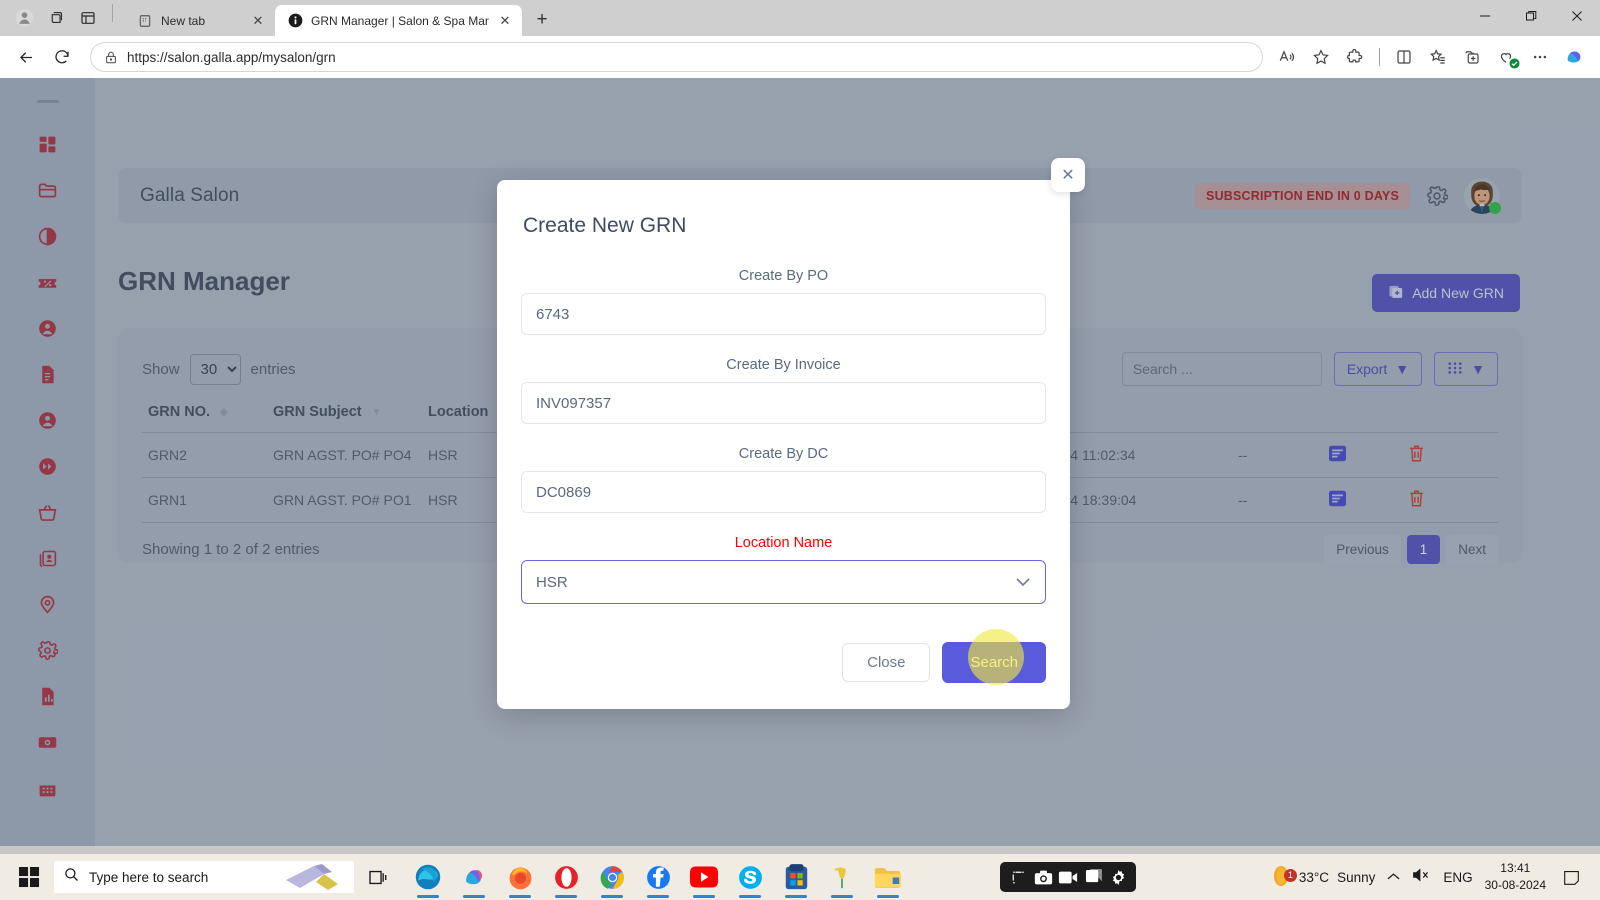  I want to click on url-text: https://salon.galla.app/mysalon/grn, so click(231, 57).